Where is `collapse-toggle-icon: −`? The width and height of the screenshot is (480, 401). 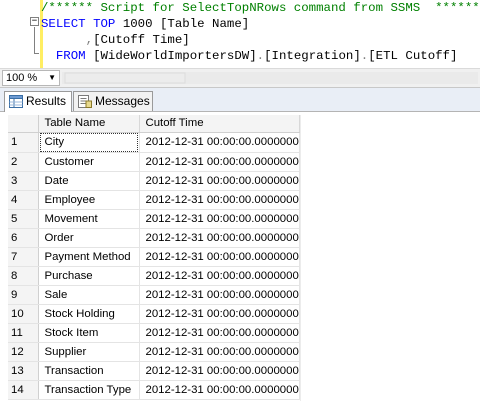 collapse-toggle-icon: − is located at coordinates (34, 21).